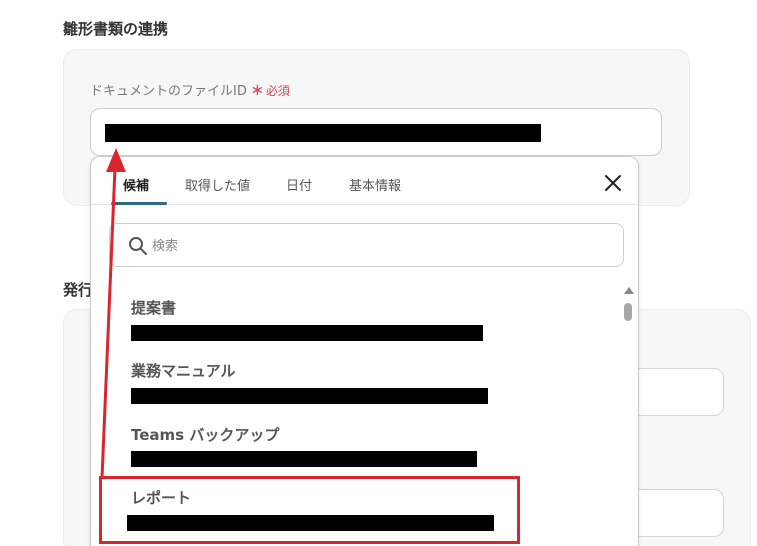  Describe the element at coordinates (78, 290) in the screenshot. I see `next-section-title: 発行` at that location.